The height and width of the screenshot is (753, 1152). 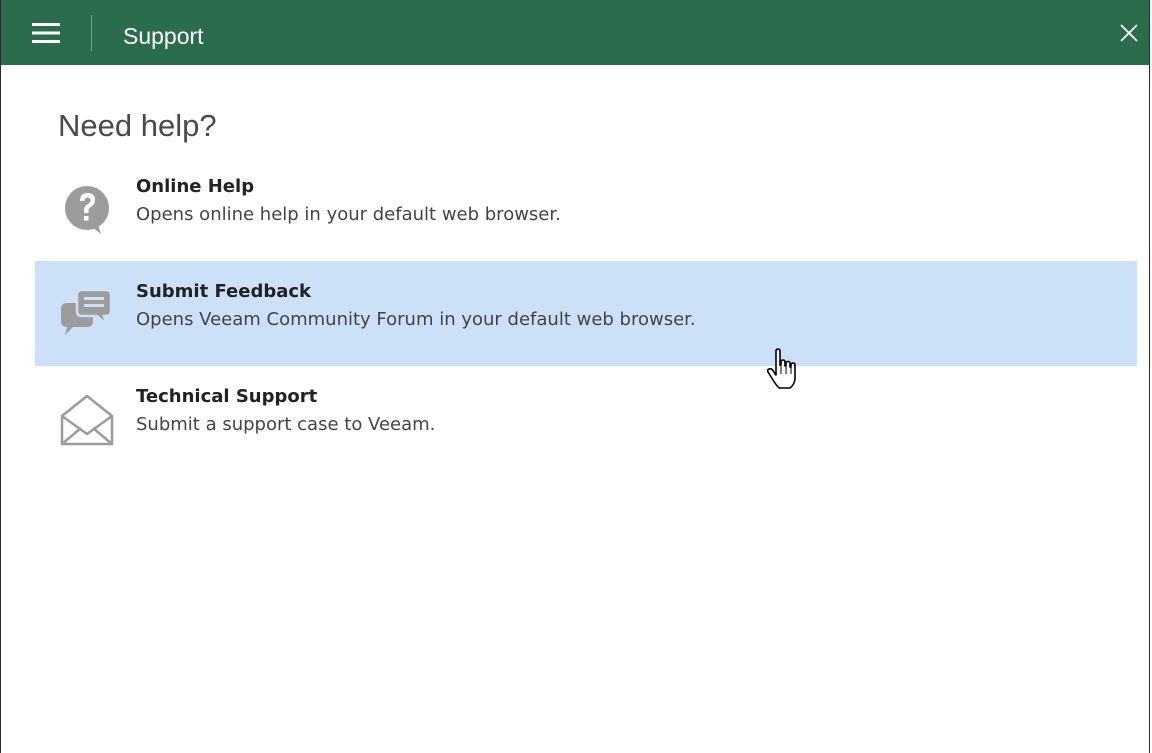 I want to click on title-bar: Support, so click(x=575, y=32).